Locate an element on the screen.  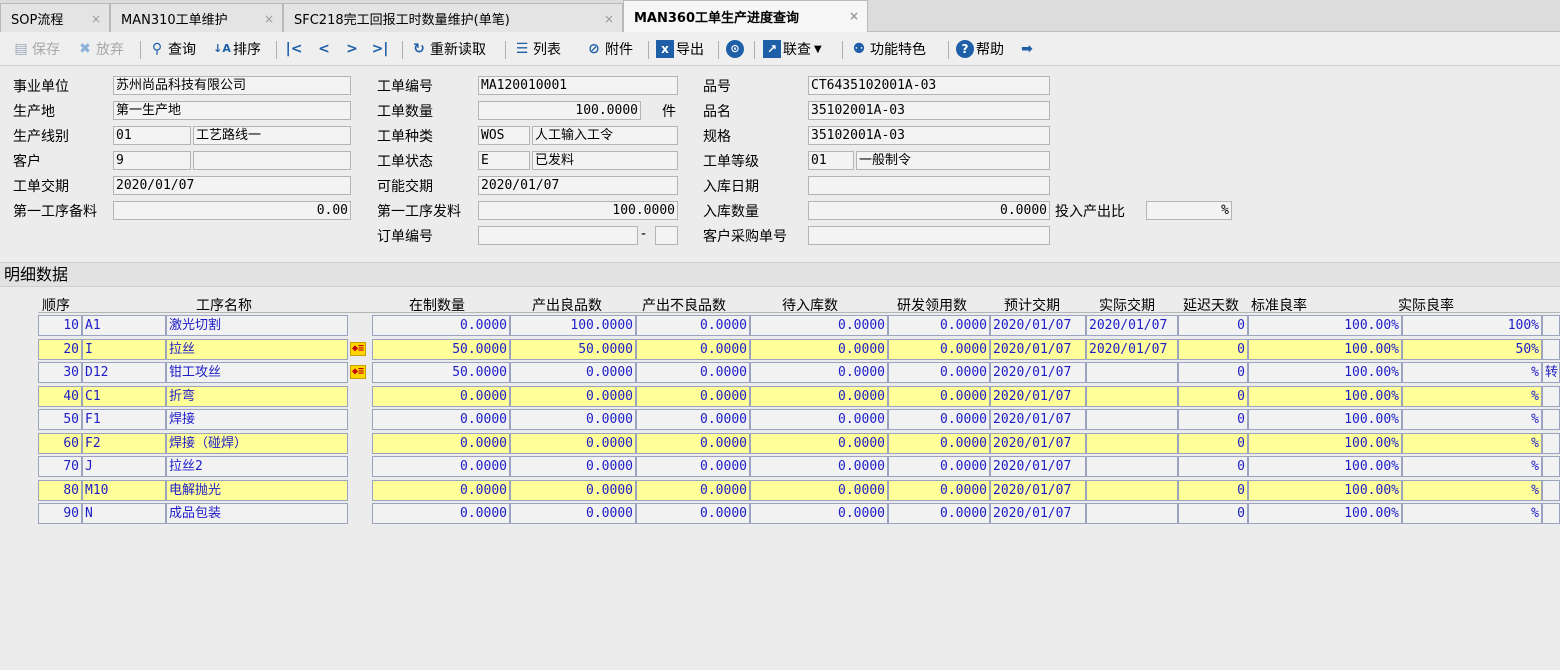
act-yield-cell: 100% is located at coordinates (1472, 325).